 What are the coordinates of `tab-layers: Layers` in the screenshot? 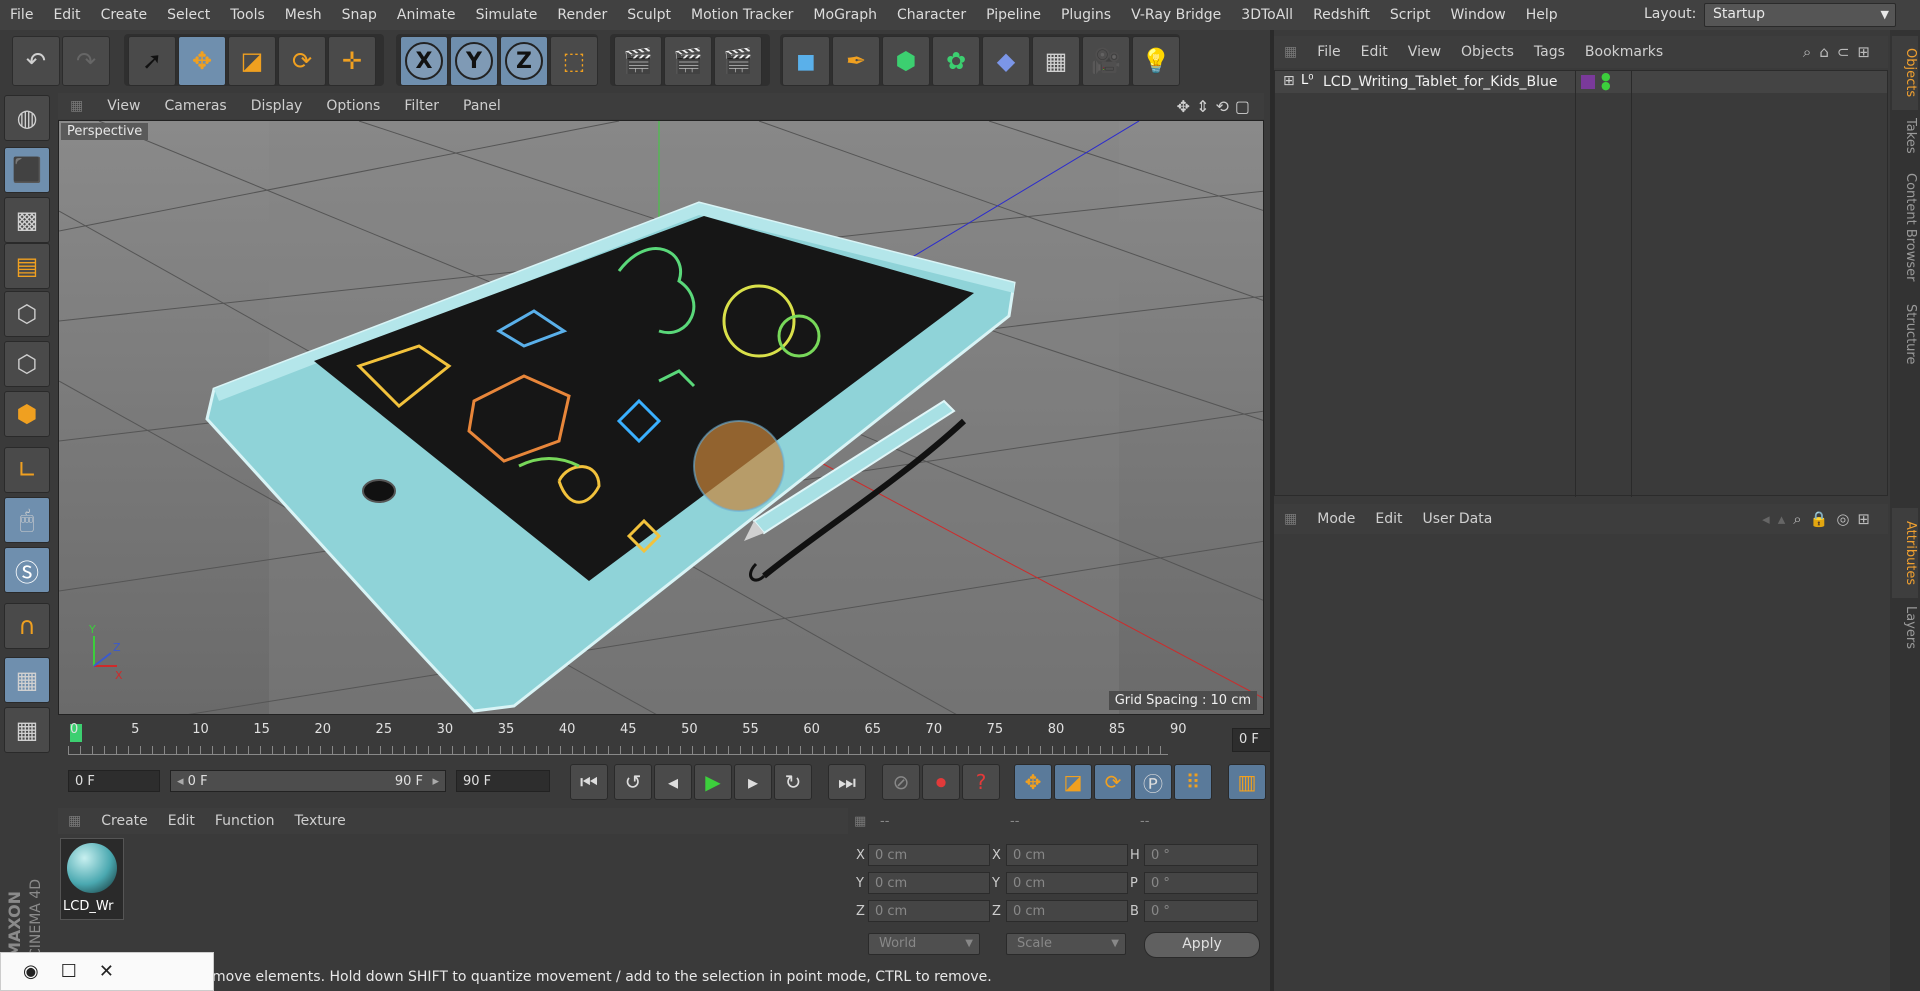 It's located at (1905, 628).